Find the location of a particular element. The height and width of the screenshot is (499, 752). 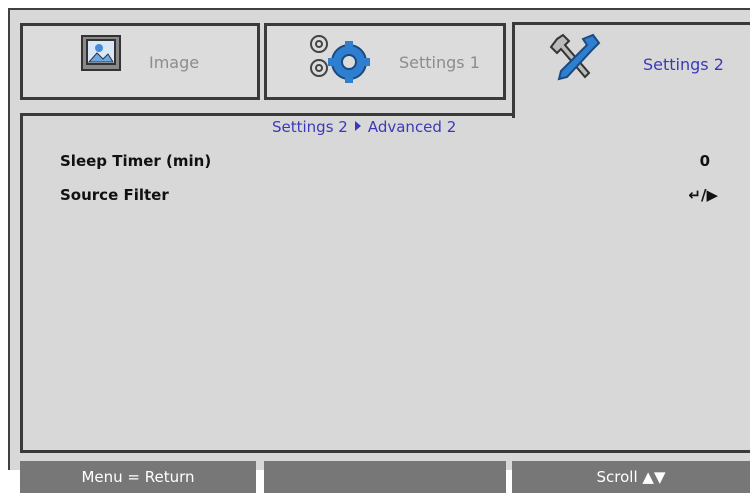

source-filter-value: ↵/▶ is located at coordinates (703, 195).